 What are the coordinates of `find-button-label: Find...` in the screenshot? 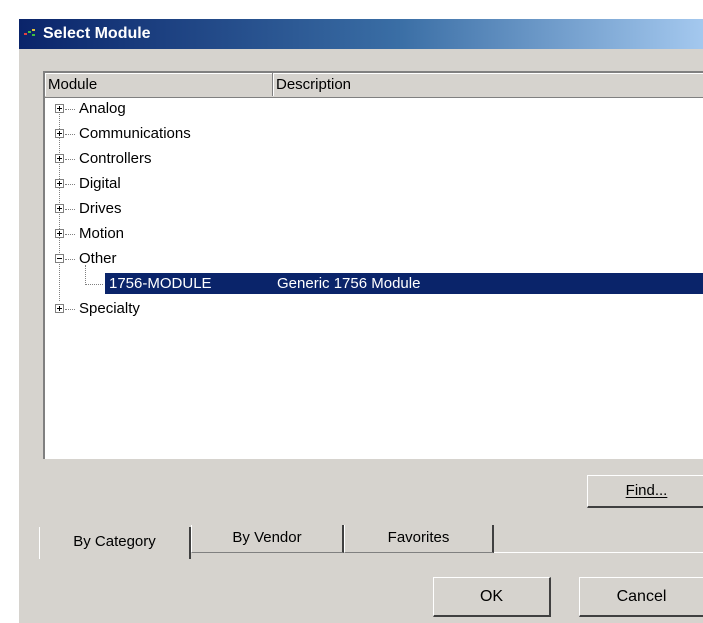 It's located at (646, 490).